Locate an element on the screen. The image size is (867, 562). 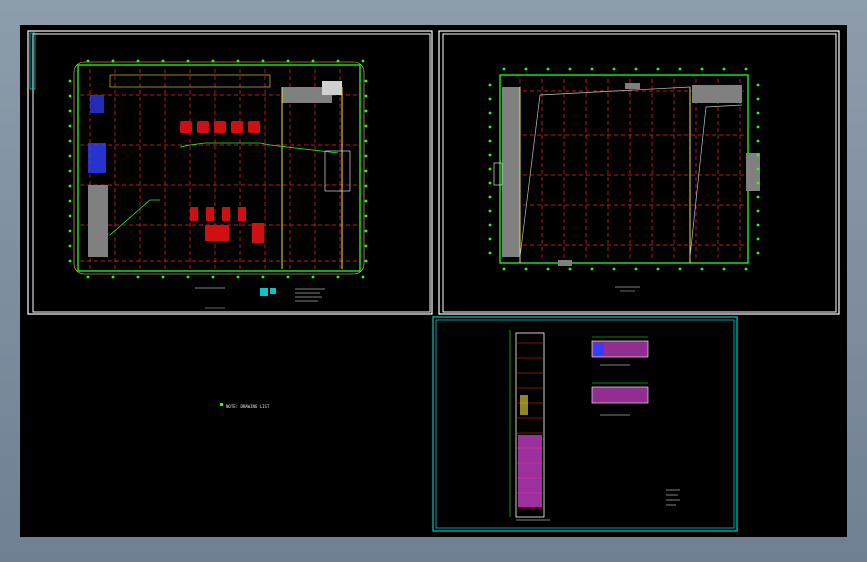
grid-lines-horizontal is located at coordinates (624, 168).